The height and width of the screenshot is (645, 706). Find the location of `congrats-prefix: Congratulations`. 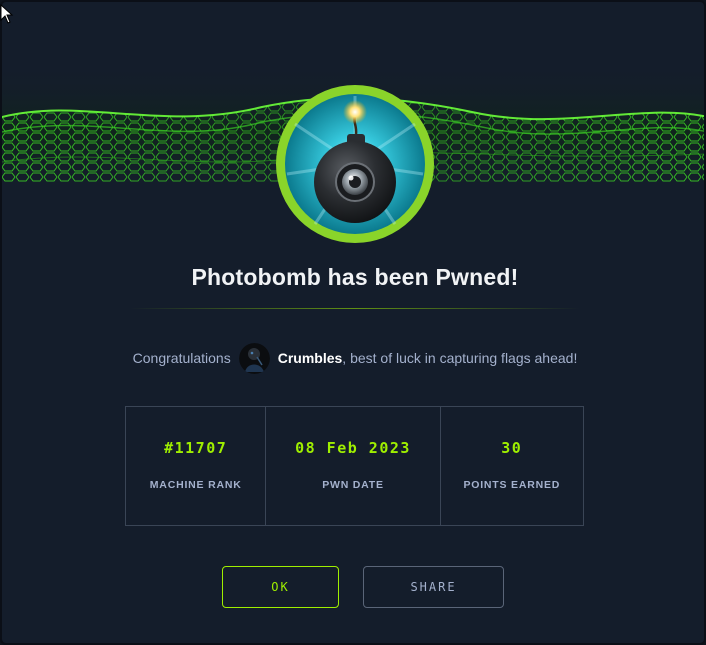

congrats-prefix: Congratulations is located at coordinates (181, 358).